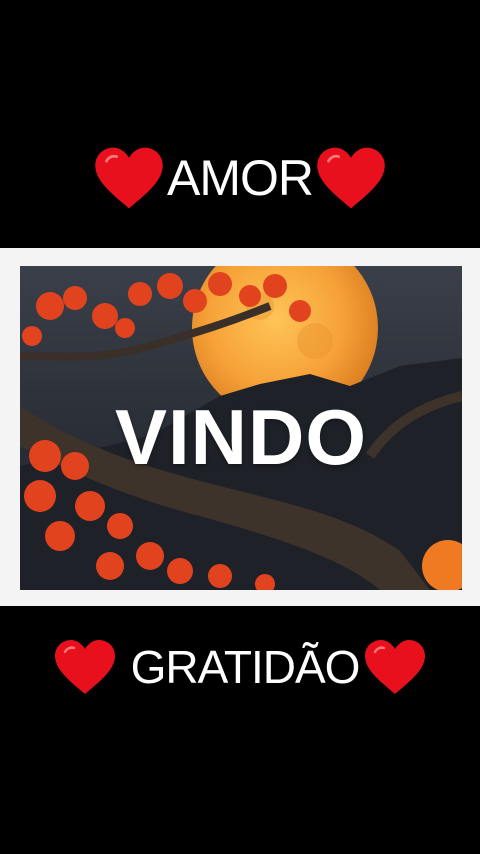  I want to click on top-caption: AMOR, so click(240, 178).